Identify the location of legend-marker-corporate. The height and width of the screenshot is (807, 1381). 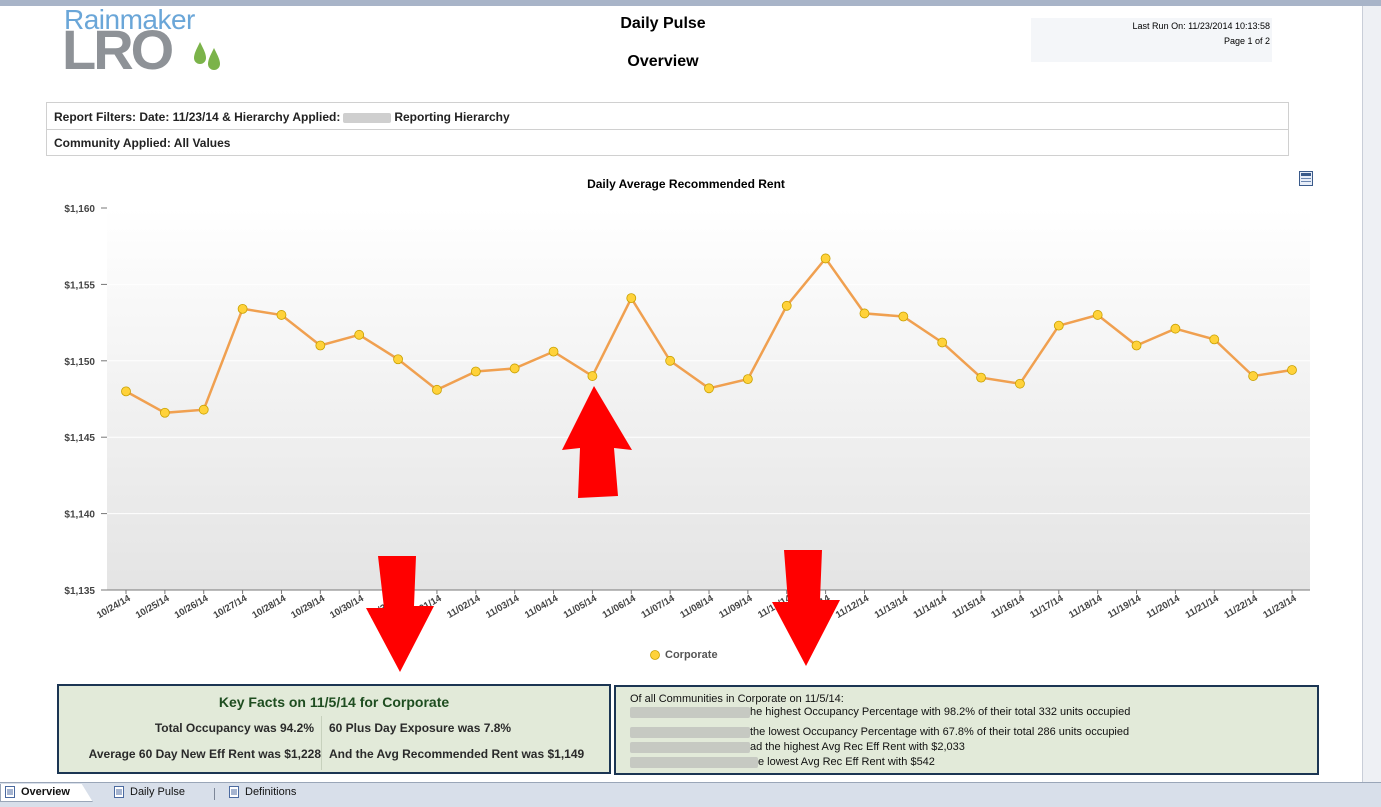
(655, 655).